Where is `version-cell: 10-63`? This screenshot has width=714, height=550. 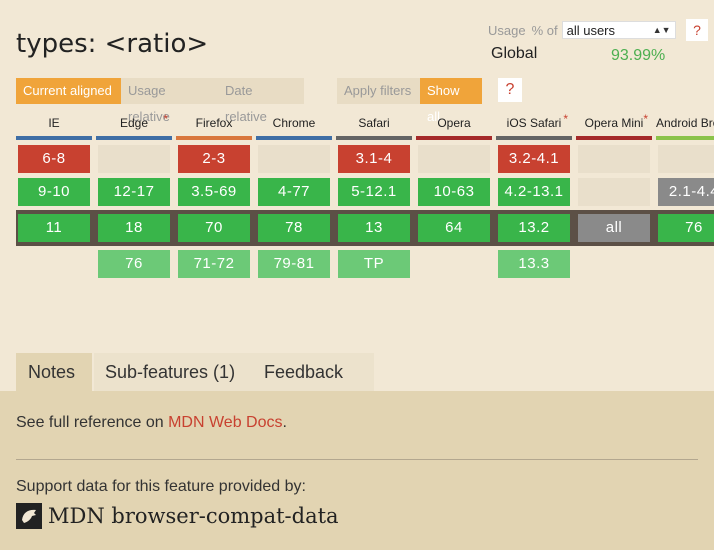 version-cell: 10-63 is located at coordinates (454, 192).